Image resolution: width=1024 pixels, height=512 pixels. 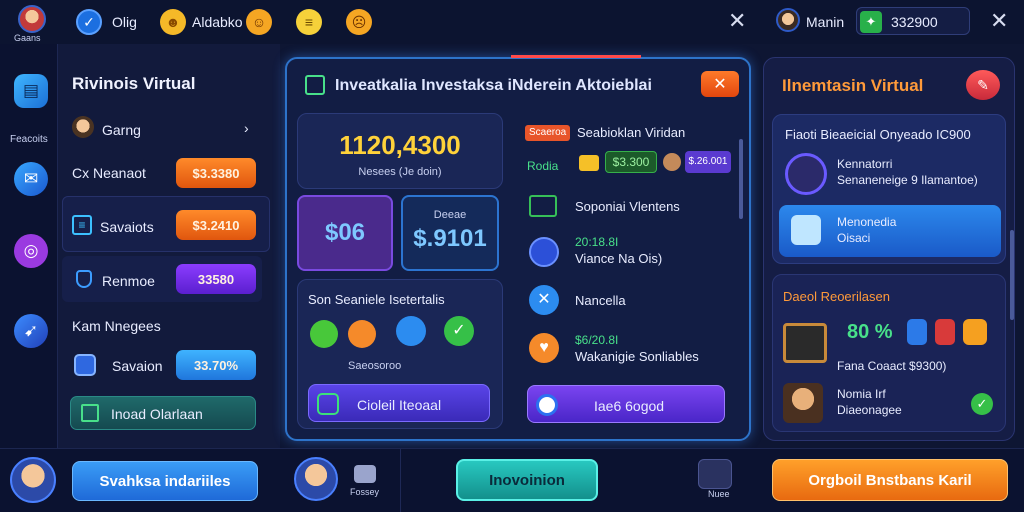 I want to click on left-row-2-label: Savaiots, so click(x=127, y=227).